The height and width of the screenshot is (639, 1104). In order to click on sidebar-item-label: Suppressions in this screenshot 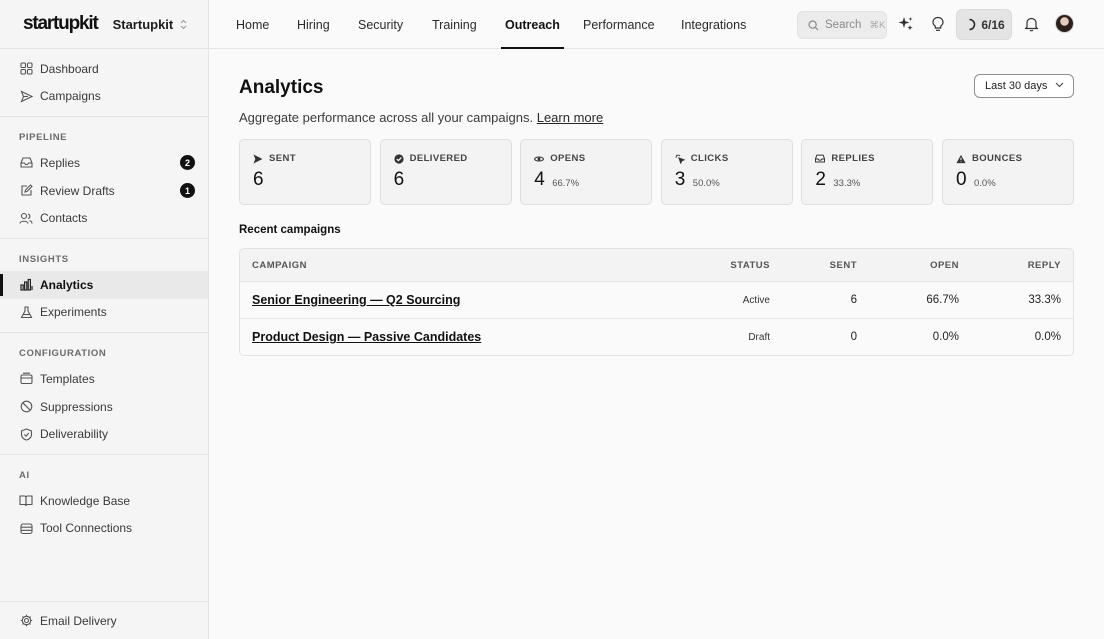, I will do `click(76, 406)`.